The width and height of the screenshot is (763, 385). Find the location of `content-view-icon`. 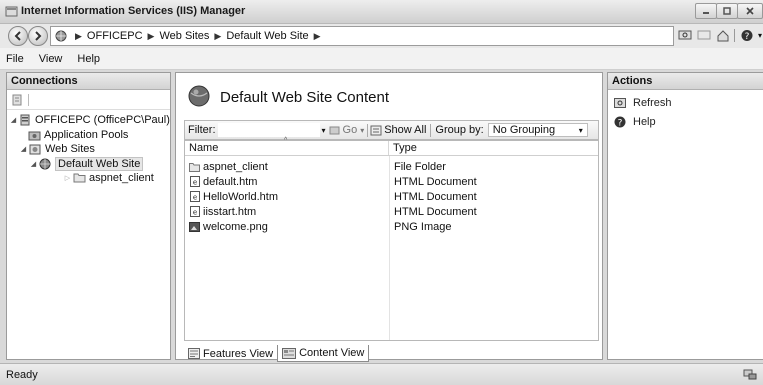

content-view-icon is located at coordinates (289, 353).